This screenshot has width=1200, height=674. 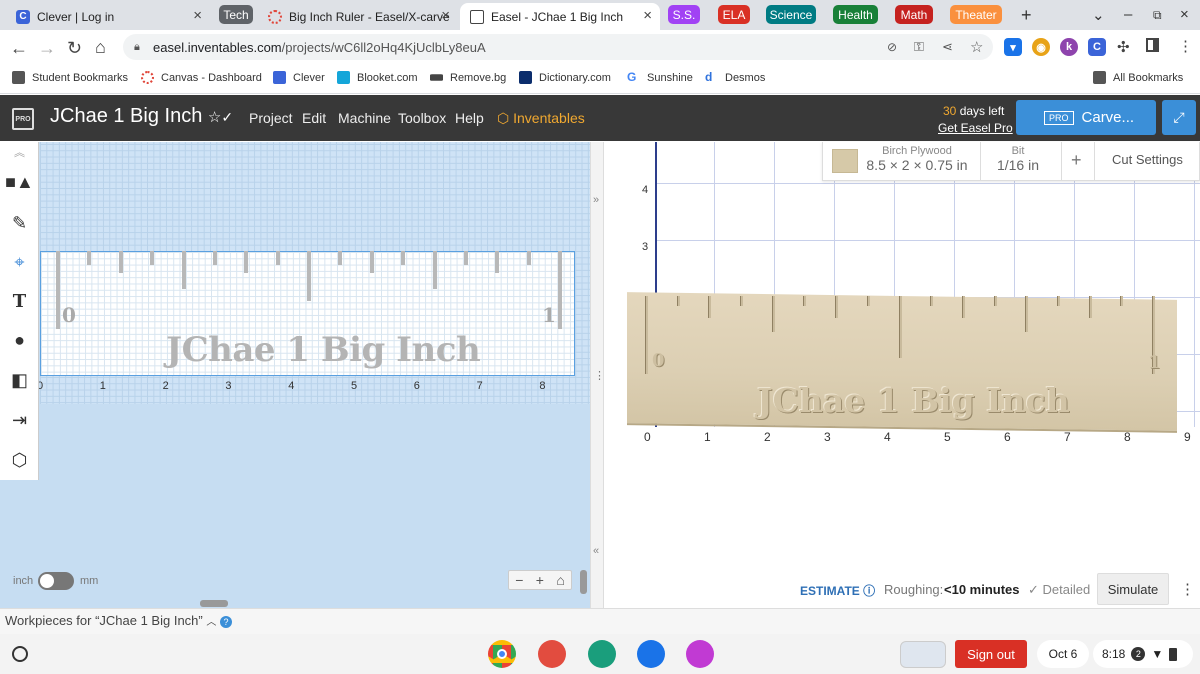 What do you see at coordinates (565, 77) in the screenshot?
I see `bookmark-dictionary: Dictionary.com` at bounding box center [565, 77].